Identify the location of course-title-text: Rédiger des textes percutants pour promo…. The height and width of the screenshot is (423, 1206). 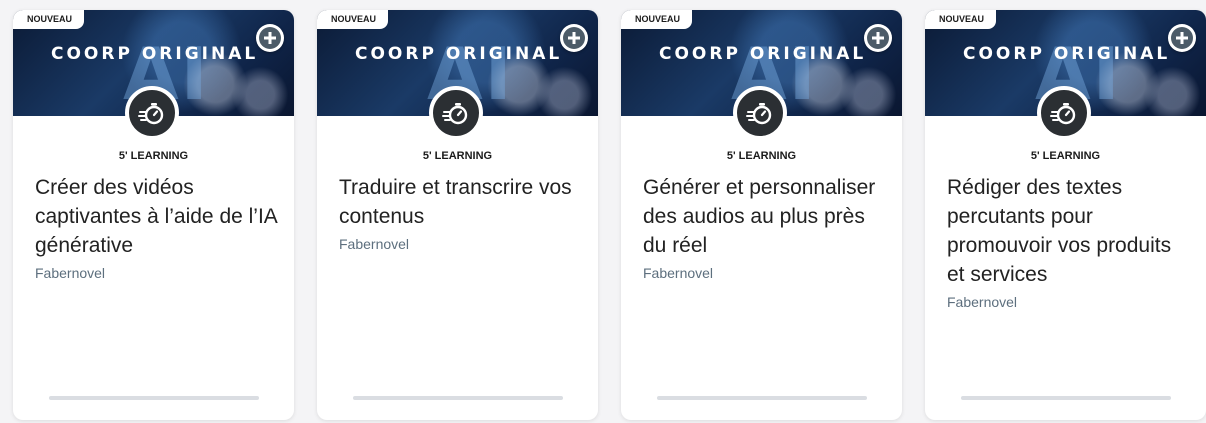
(1059, 231).